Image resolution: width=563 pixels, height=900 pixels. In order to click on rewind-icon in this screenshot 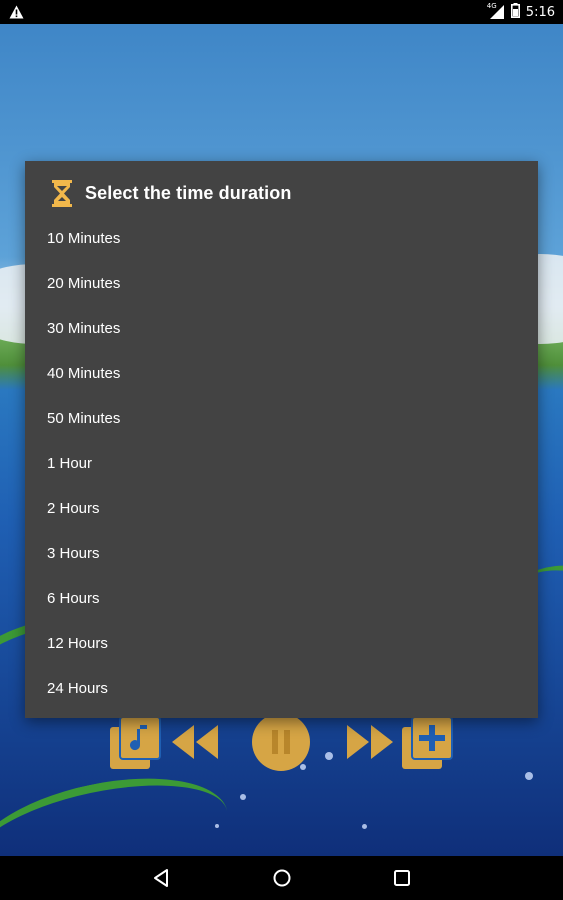, I will do `click(195, 742)`.